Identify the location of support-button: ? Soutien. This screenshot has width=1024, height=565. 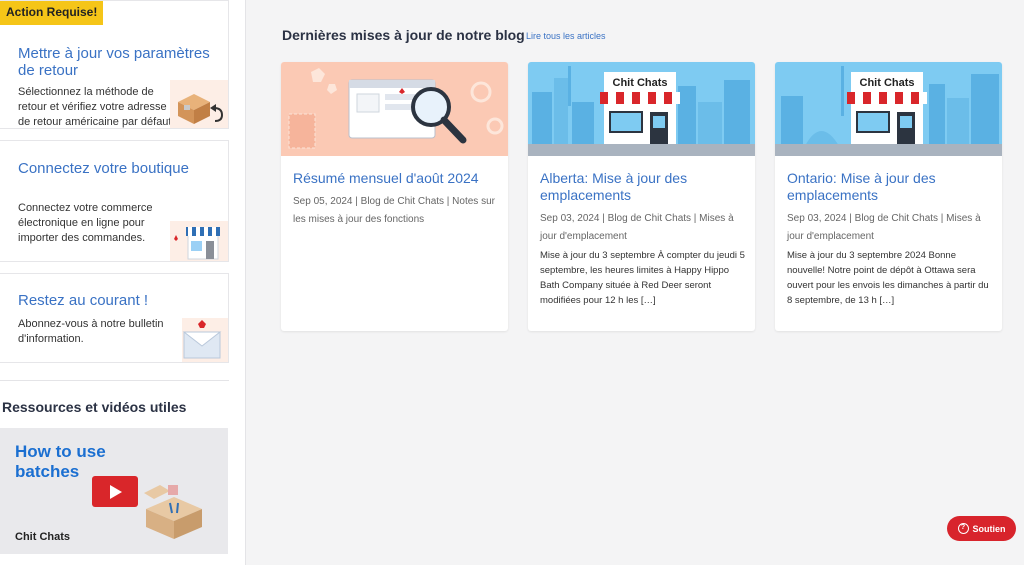
(981, 528).